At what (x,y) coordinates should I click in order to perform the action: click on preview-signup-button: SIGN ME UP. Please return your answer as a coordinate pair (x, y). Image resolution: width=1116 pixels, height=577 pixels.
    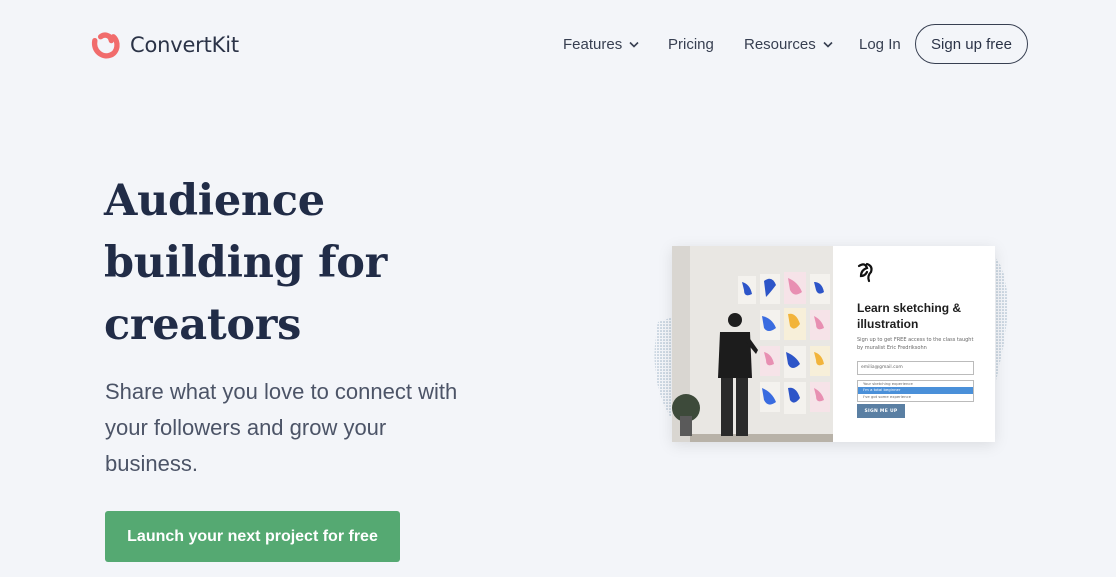
    Looking at the image, I should click on (881, 411).